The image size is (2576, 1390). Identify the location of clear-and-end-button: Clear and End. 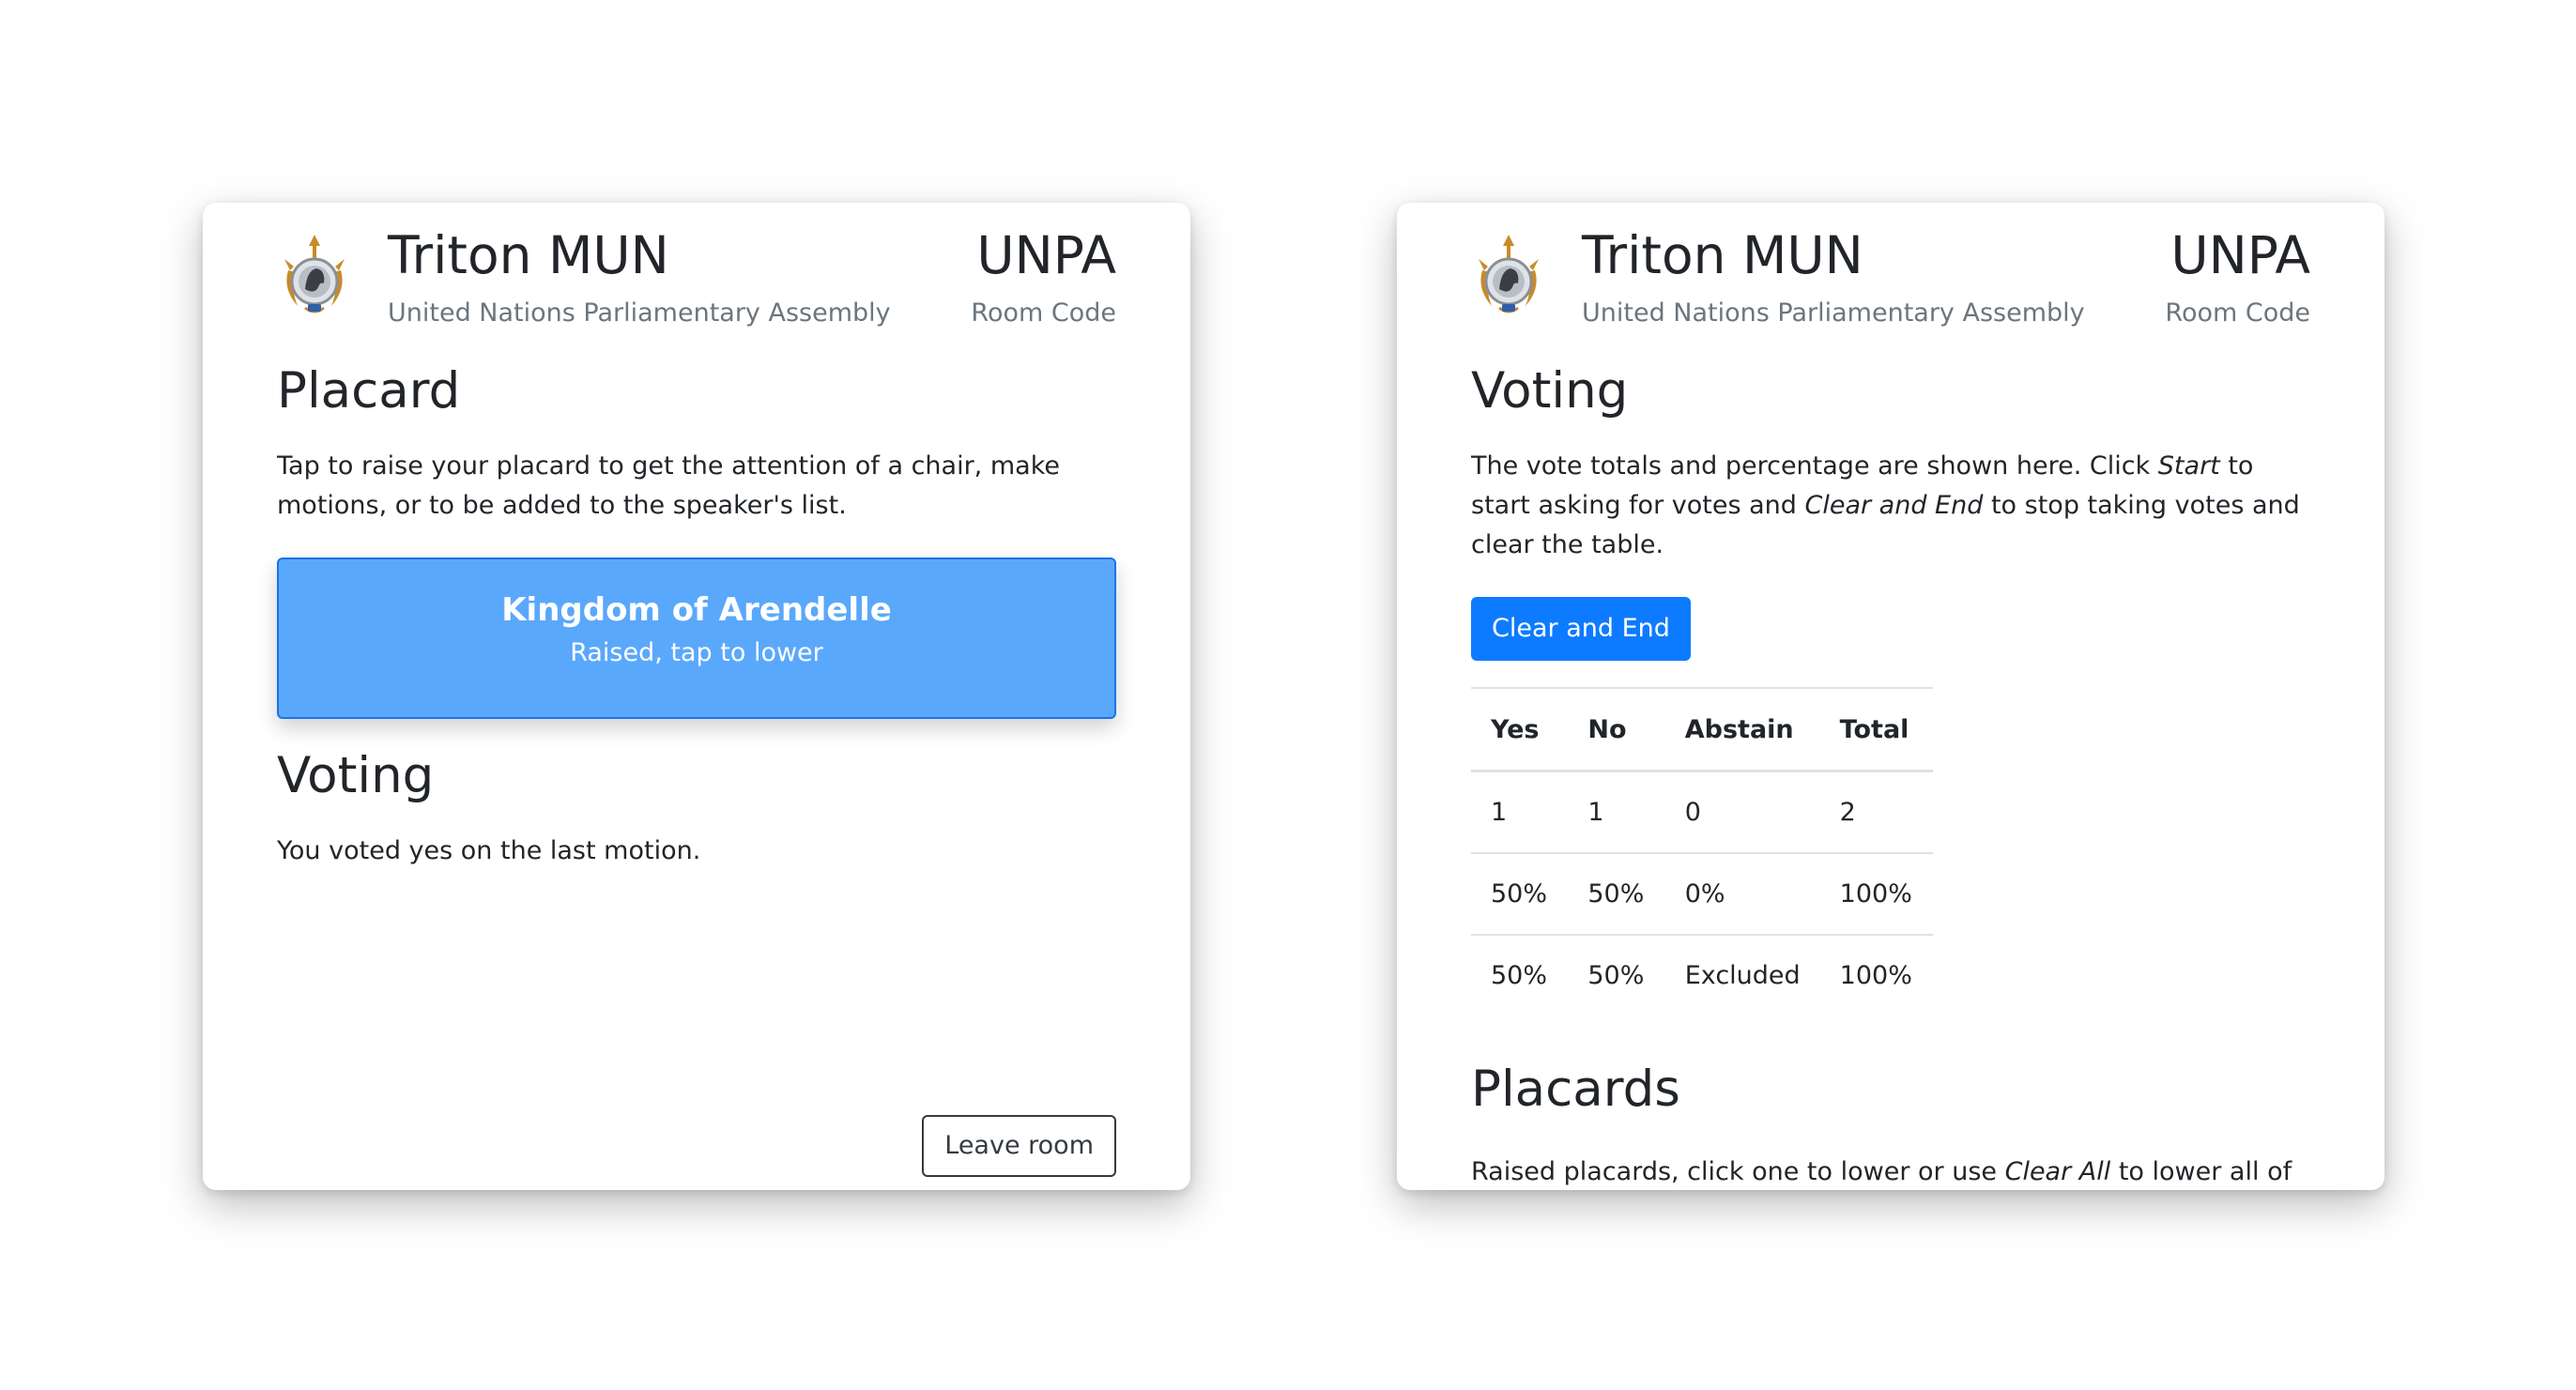
(1581, 629).